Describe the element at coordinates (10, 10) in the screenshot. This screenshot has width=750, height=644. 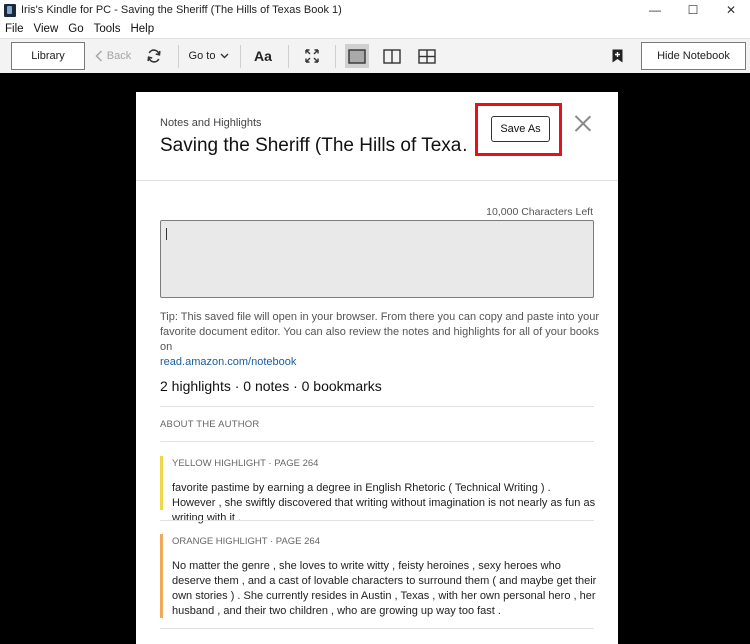
I see `kindle-app-icon` at that location.